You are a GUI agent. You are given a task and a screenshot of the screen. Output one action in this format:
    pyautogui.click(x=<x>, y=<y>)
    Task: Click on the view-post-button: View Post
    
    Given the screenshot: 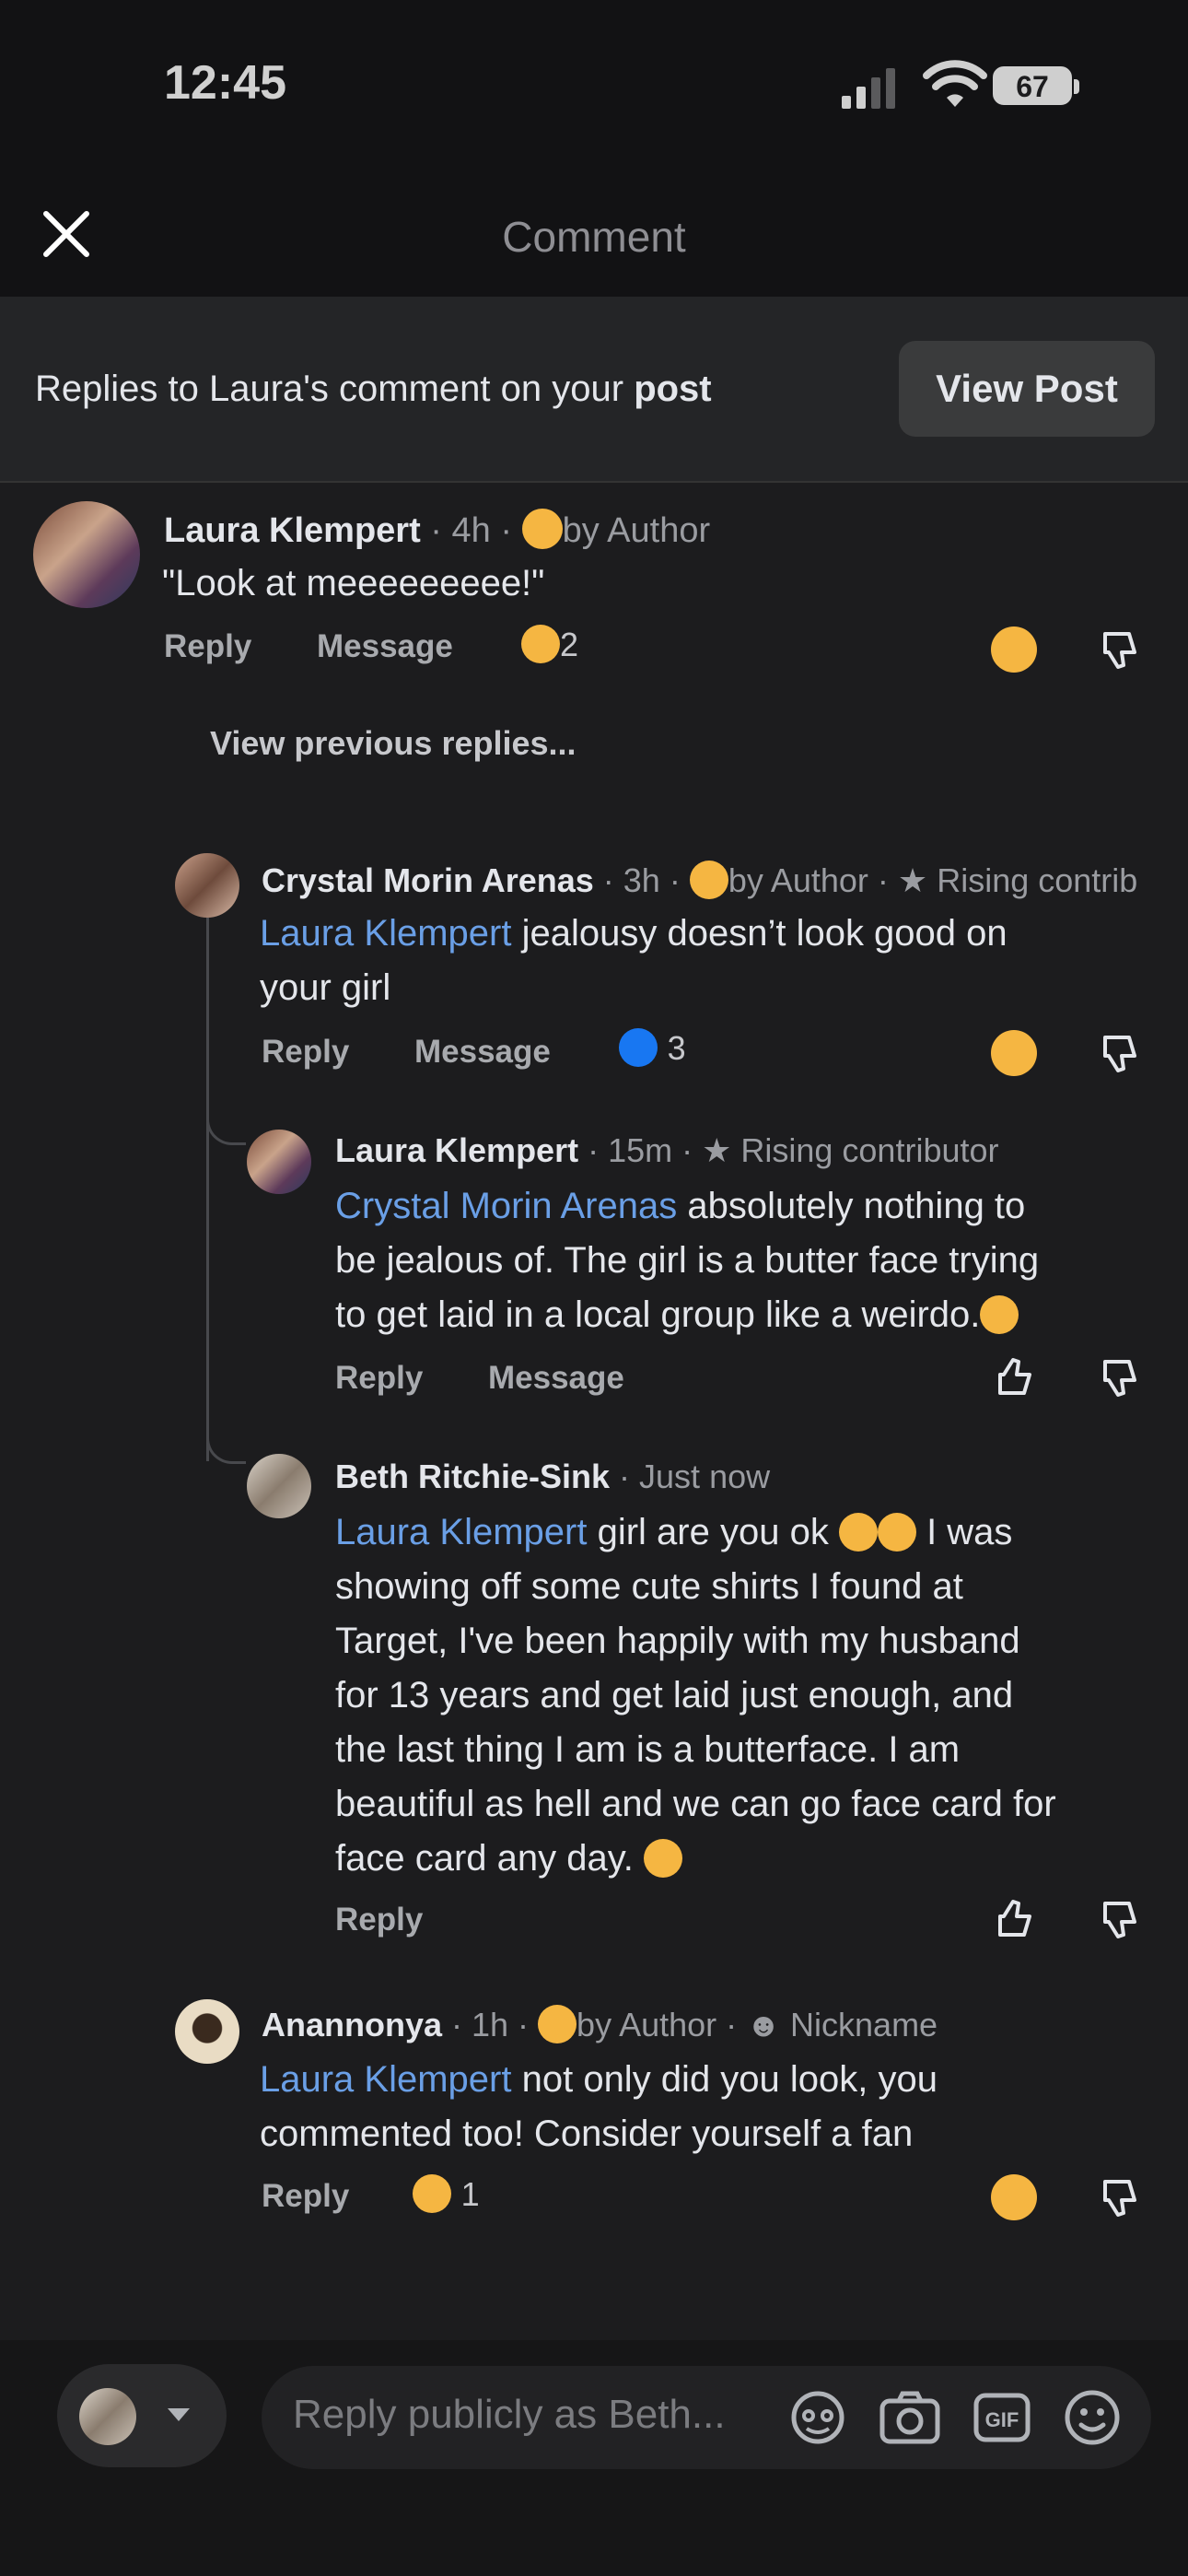 What is the action you would take?
    pyautogui.click(x=1027, y=389)
    